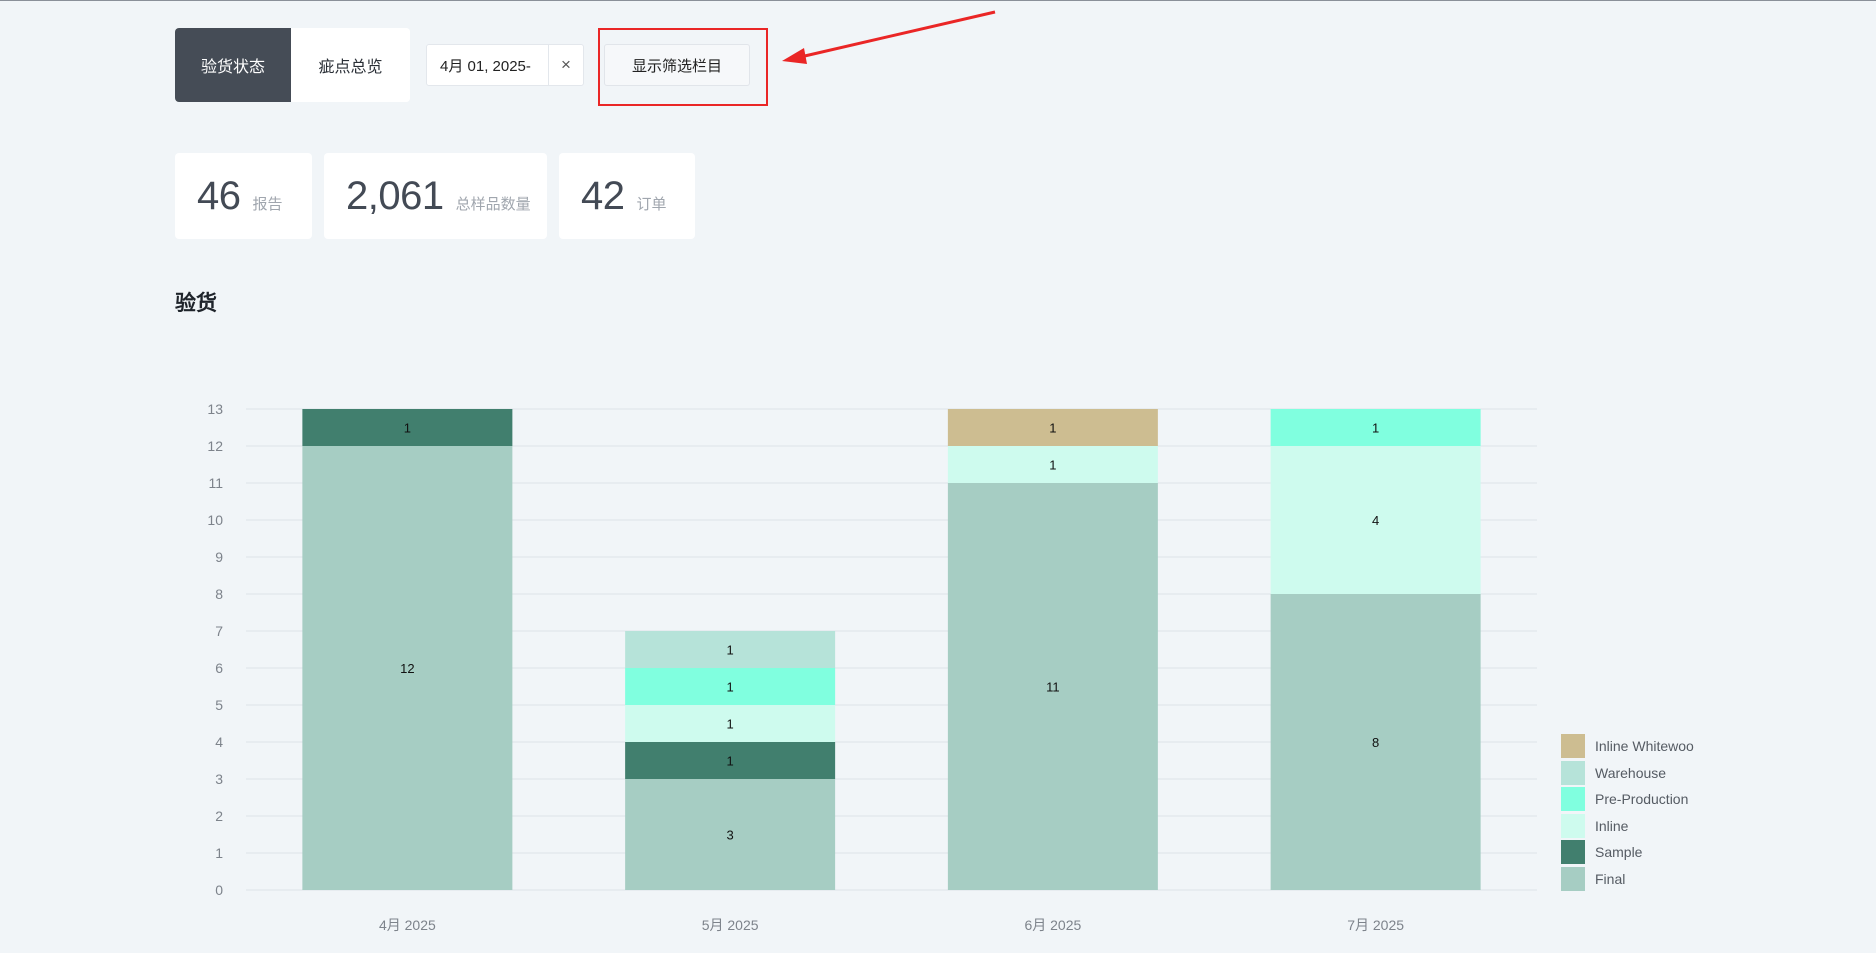 This screenshot has width=1876, height=953. Describe the element at coordinates (219, 742) in the screenshot. I see `y-tick-label: 4` at that location.